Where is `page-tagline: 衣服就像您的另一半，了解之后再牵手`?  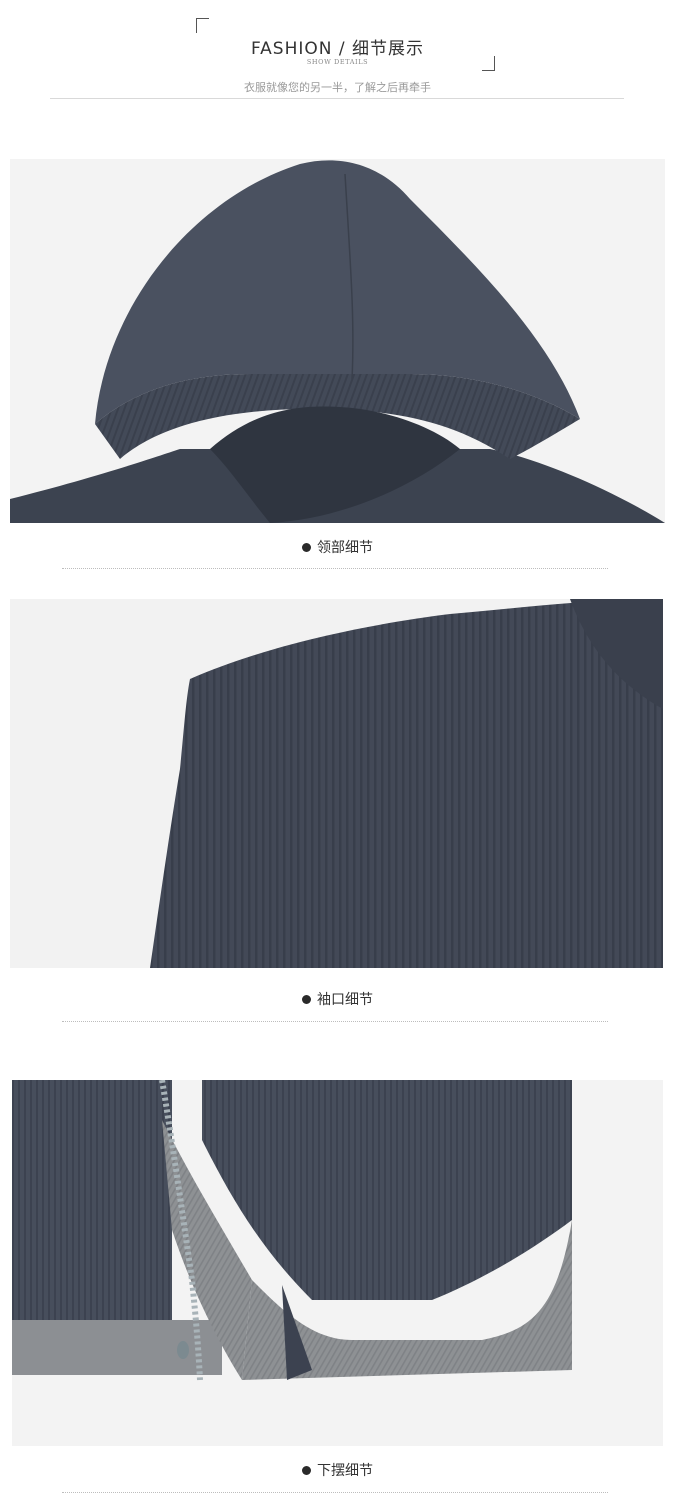
page-tagline: 衣服就像您的另一半，了解之后再牵手 is located at coordinates (337, 87).